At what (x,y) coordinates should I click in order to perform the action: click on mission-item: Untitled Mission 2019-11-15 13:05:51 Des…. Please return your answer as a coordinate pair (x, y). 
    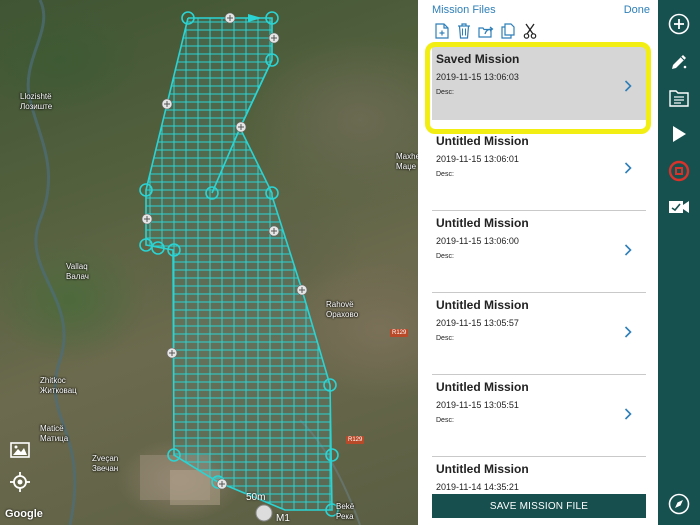
    Looking at the image, I should click on (539, 411).